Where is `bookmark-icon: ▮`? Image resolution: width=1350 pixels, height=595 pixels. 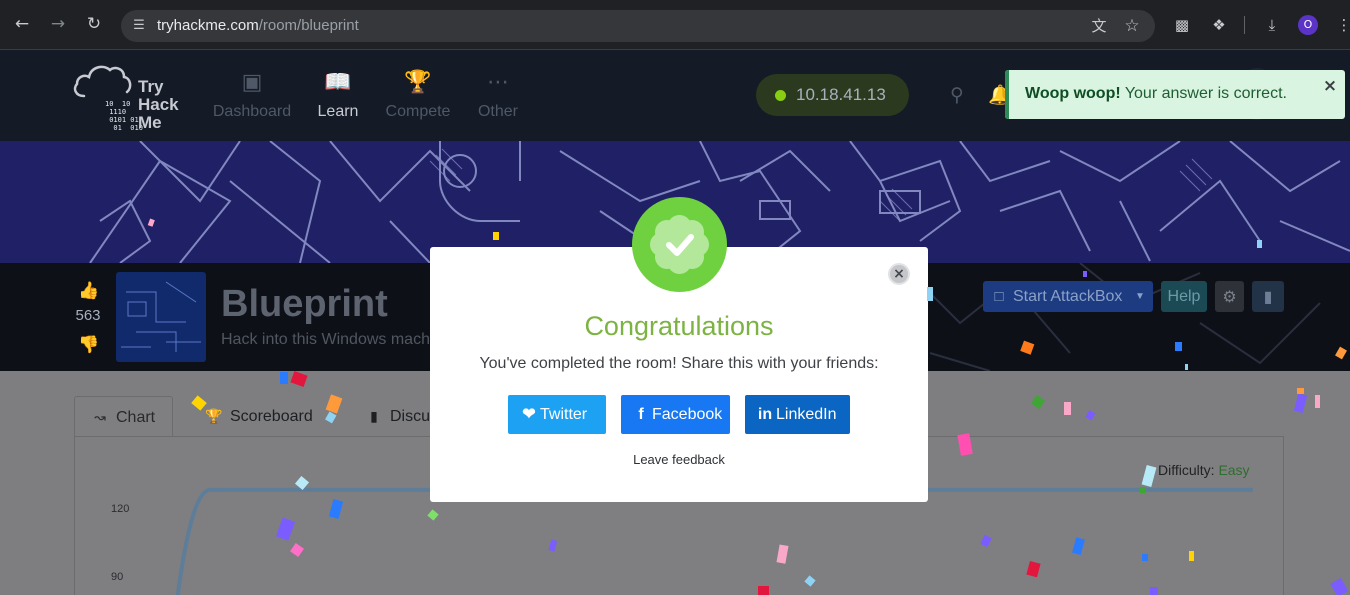
bookmark-icon: ▮ is located at coordinates (1268, 296).